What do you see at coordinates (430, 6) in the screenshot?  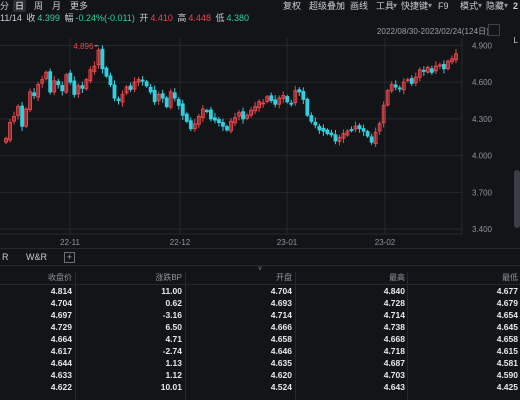 I see `shortcut-dropdown-icon: ▾` at bounding box center [430, 6].